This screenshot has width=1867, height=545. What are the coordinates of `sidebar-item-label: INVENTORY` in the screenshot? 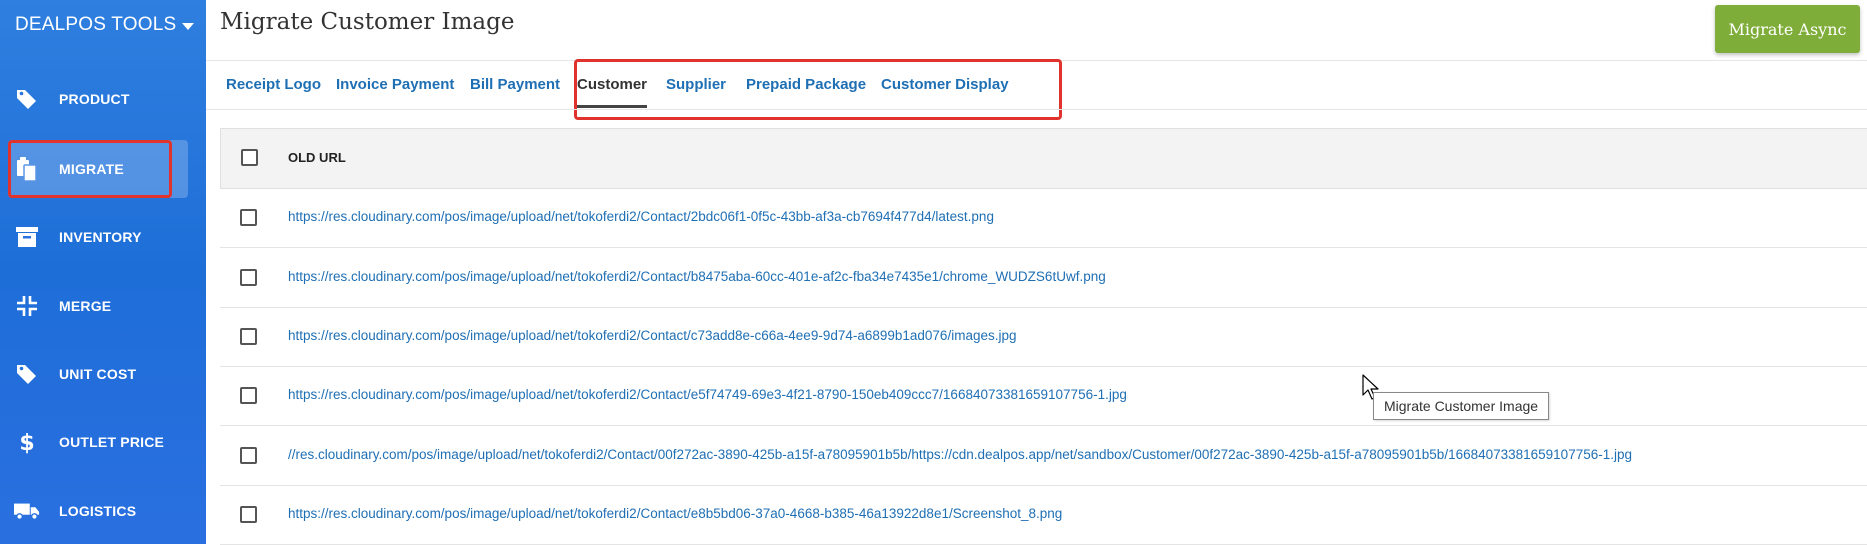 It's located at (100, 237).